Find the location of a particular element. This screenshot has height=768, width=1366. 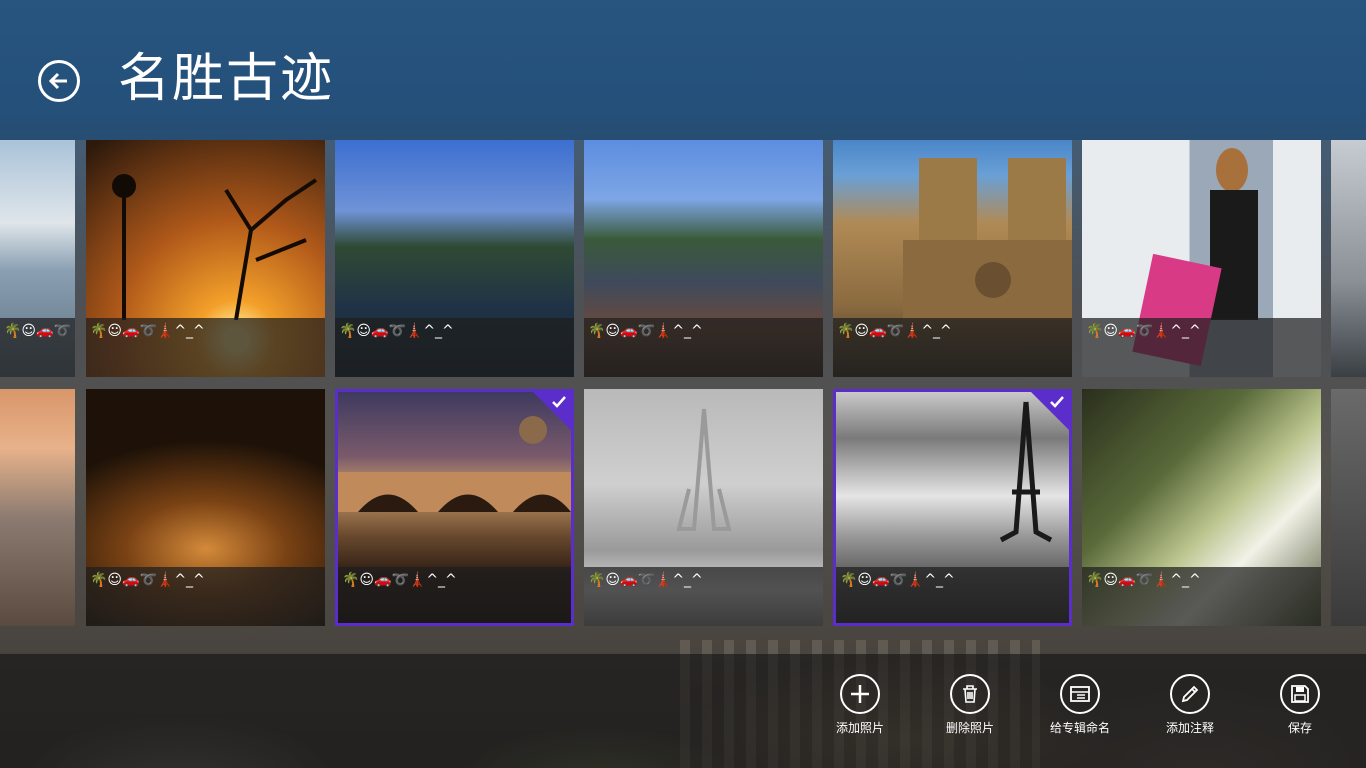

photo-tile-foggy-tower: 🌴☺🚗➰🗼^_^ is located at coordinates (703, 507).